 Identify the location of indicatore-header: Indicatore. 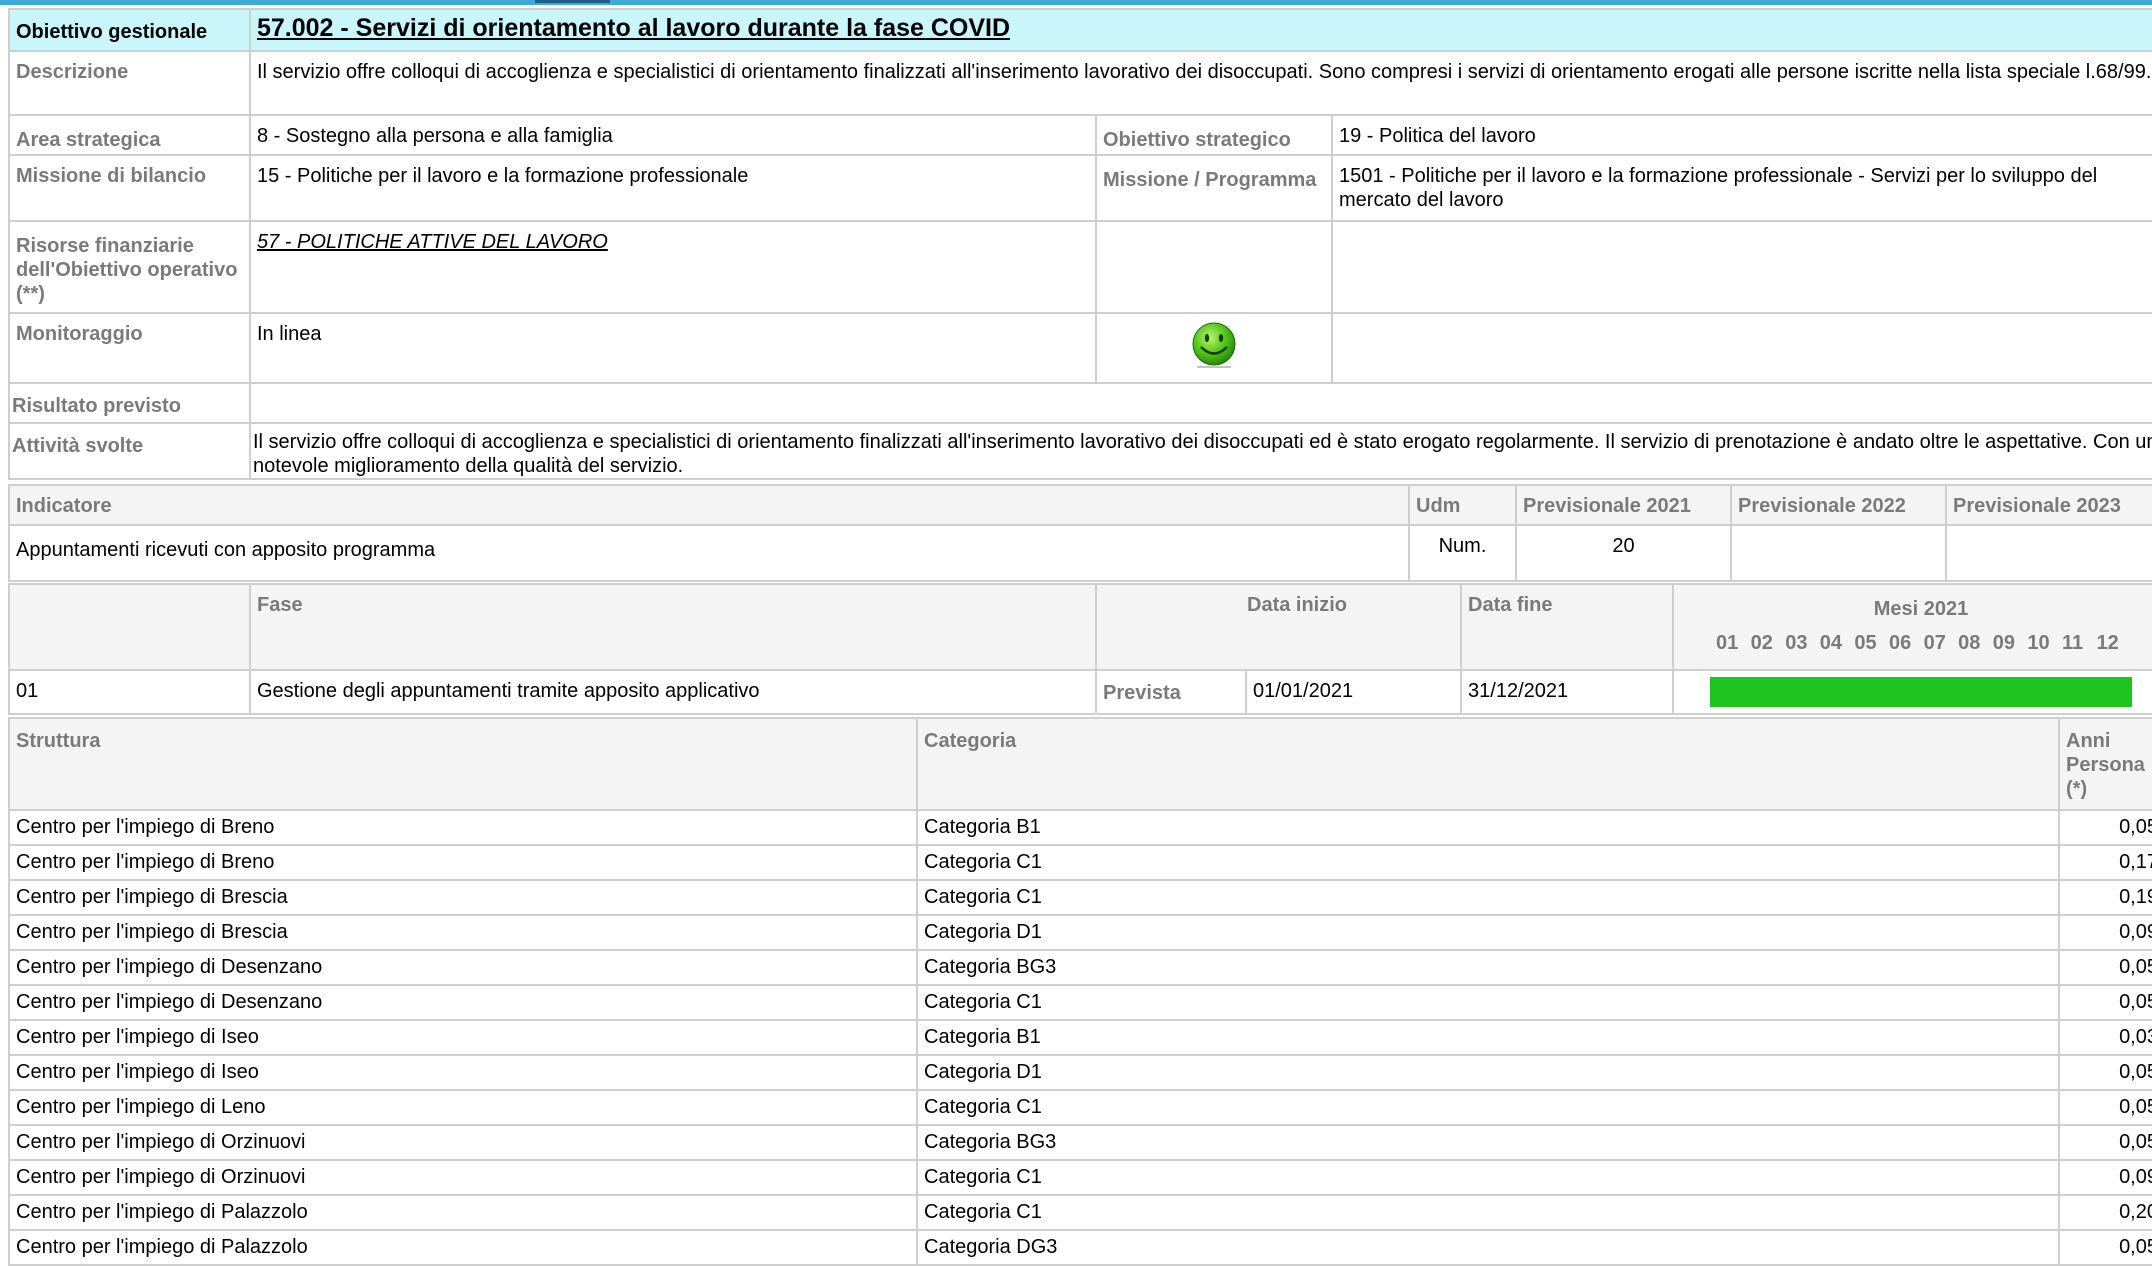
(709, 505).